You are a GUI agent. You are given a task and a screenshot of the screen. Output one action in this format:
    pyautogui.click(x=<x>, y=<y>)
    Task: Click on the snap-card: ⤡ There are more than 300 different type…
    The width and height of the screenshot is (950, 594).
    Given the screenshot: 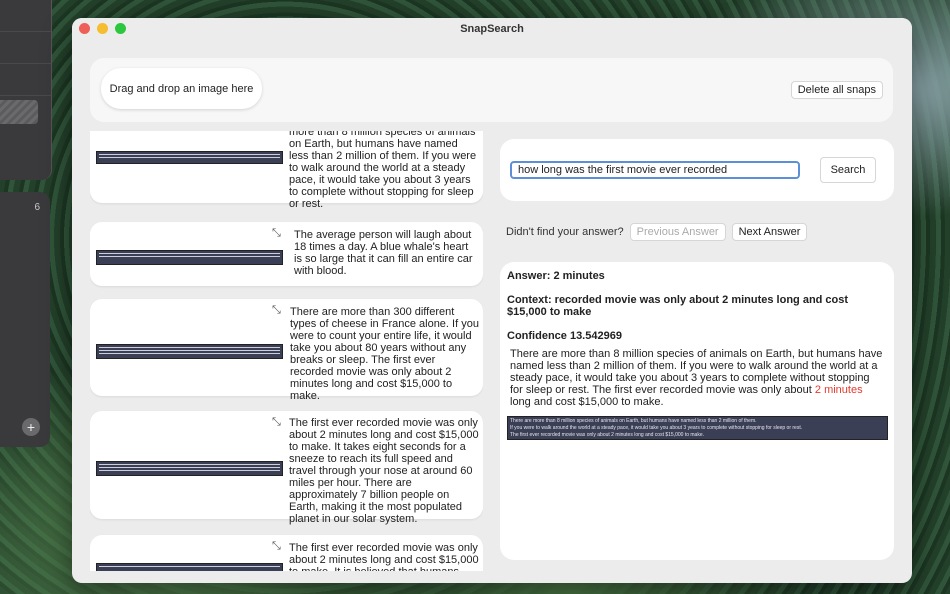 What is the action you would take?
    pyautogui.click(x=286, y=350)
    